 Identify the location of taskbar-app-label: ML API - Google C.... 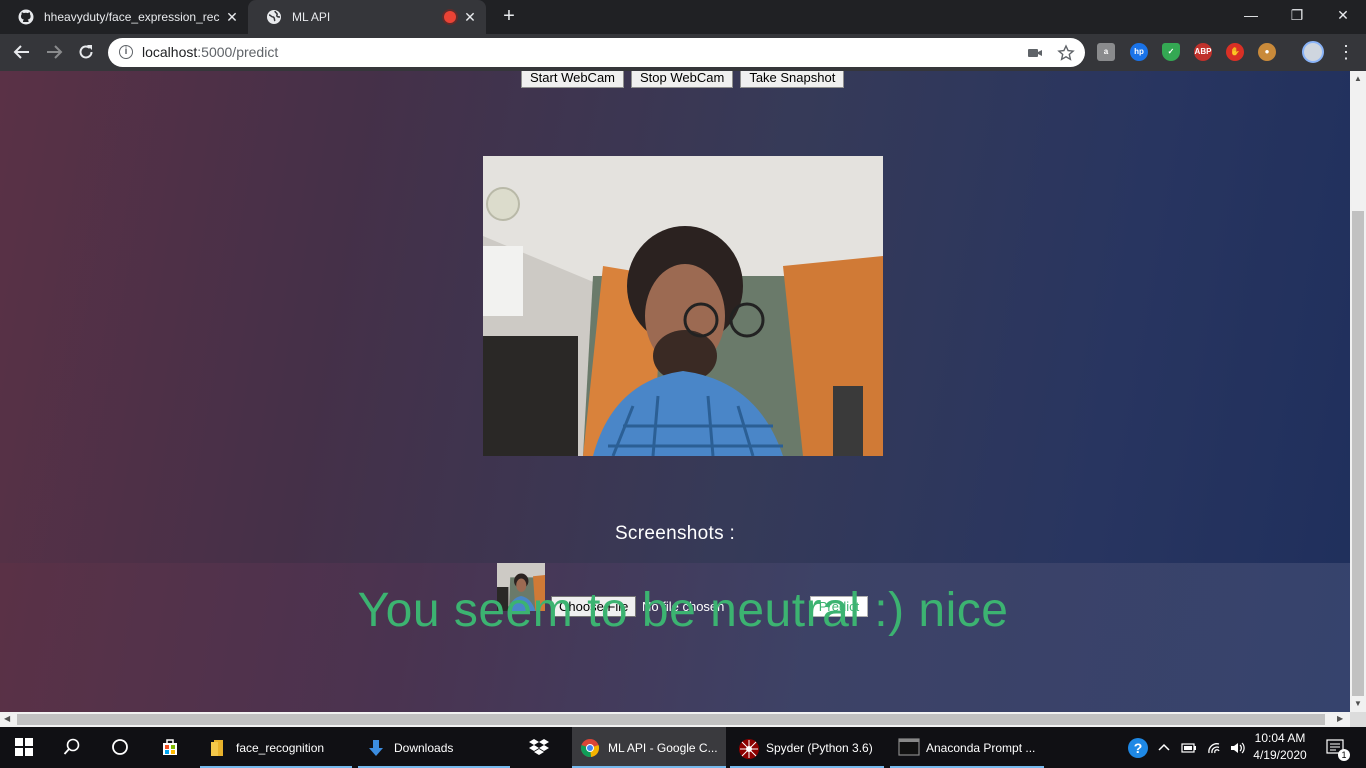
(663, 747).